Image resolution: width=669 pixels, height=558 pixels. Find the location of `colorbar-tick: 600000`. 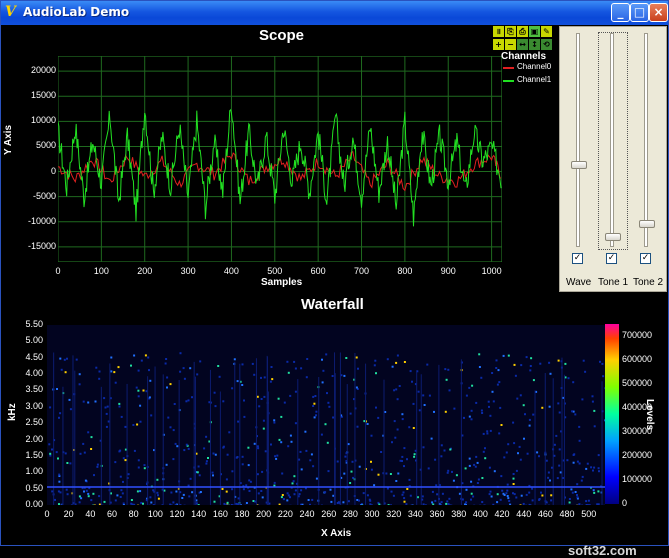

colorbar-tick: 600000 is located at coordinates (637, 359).